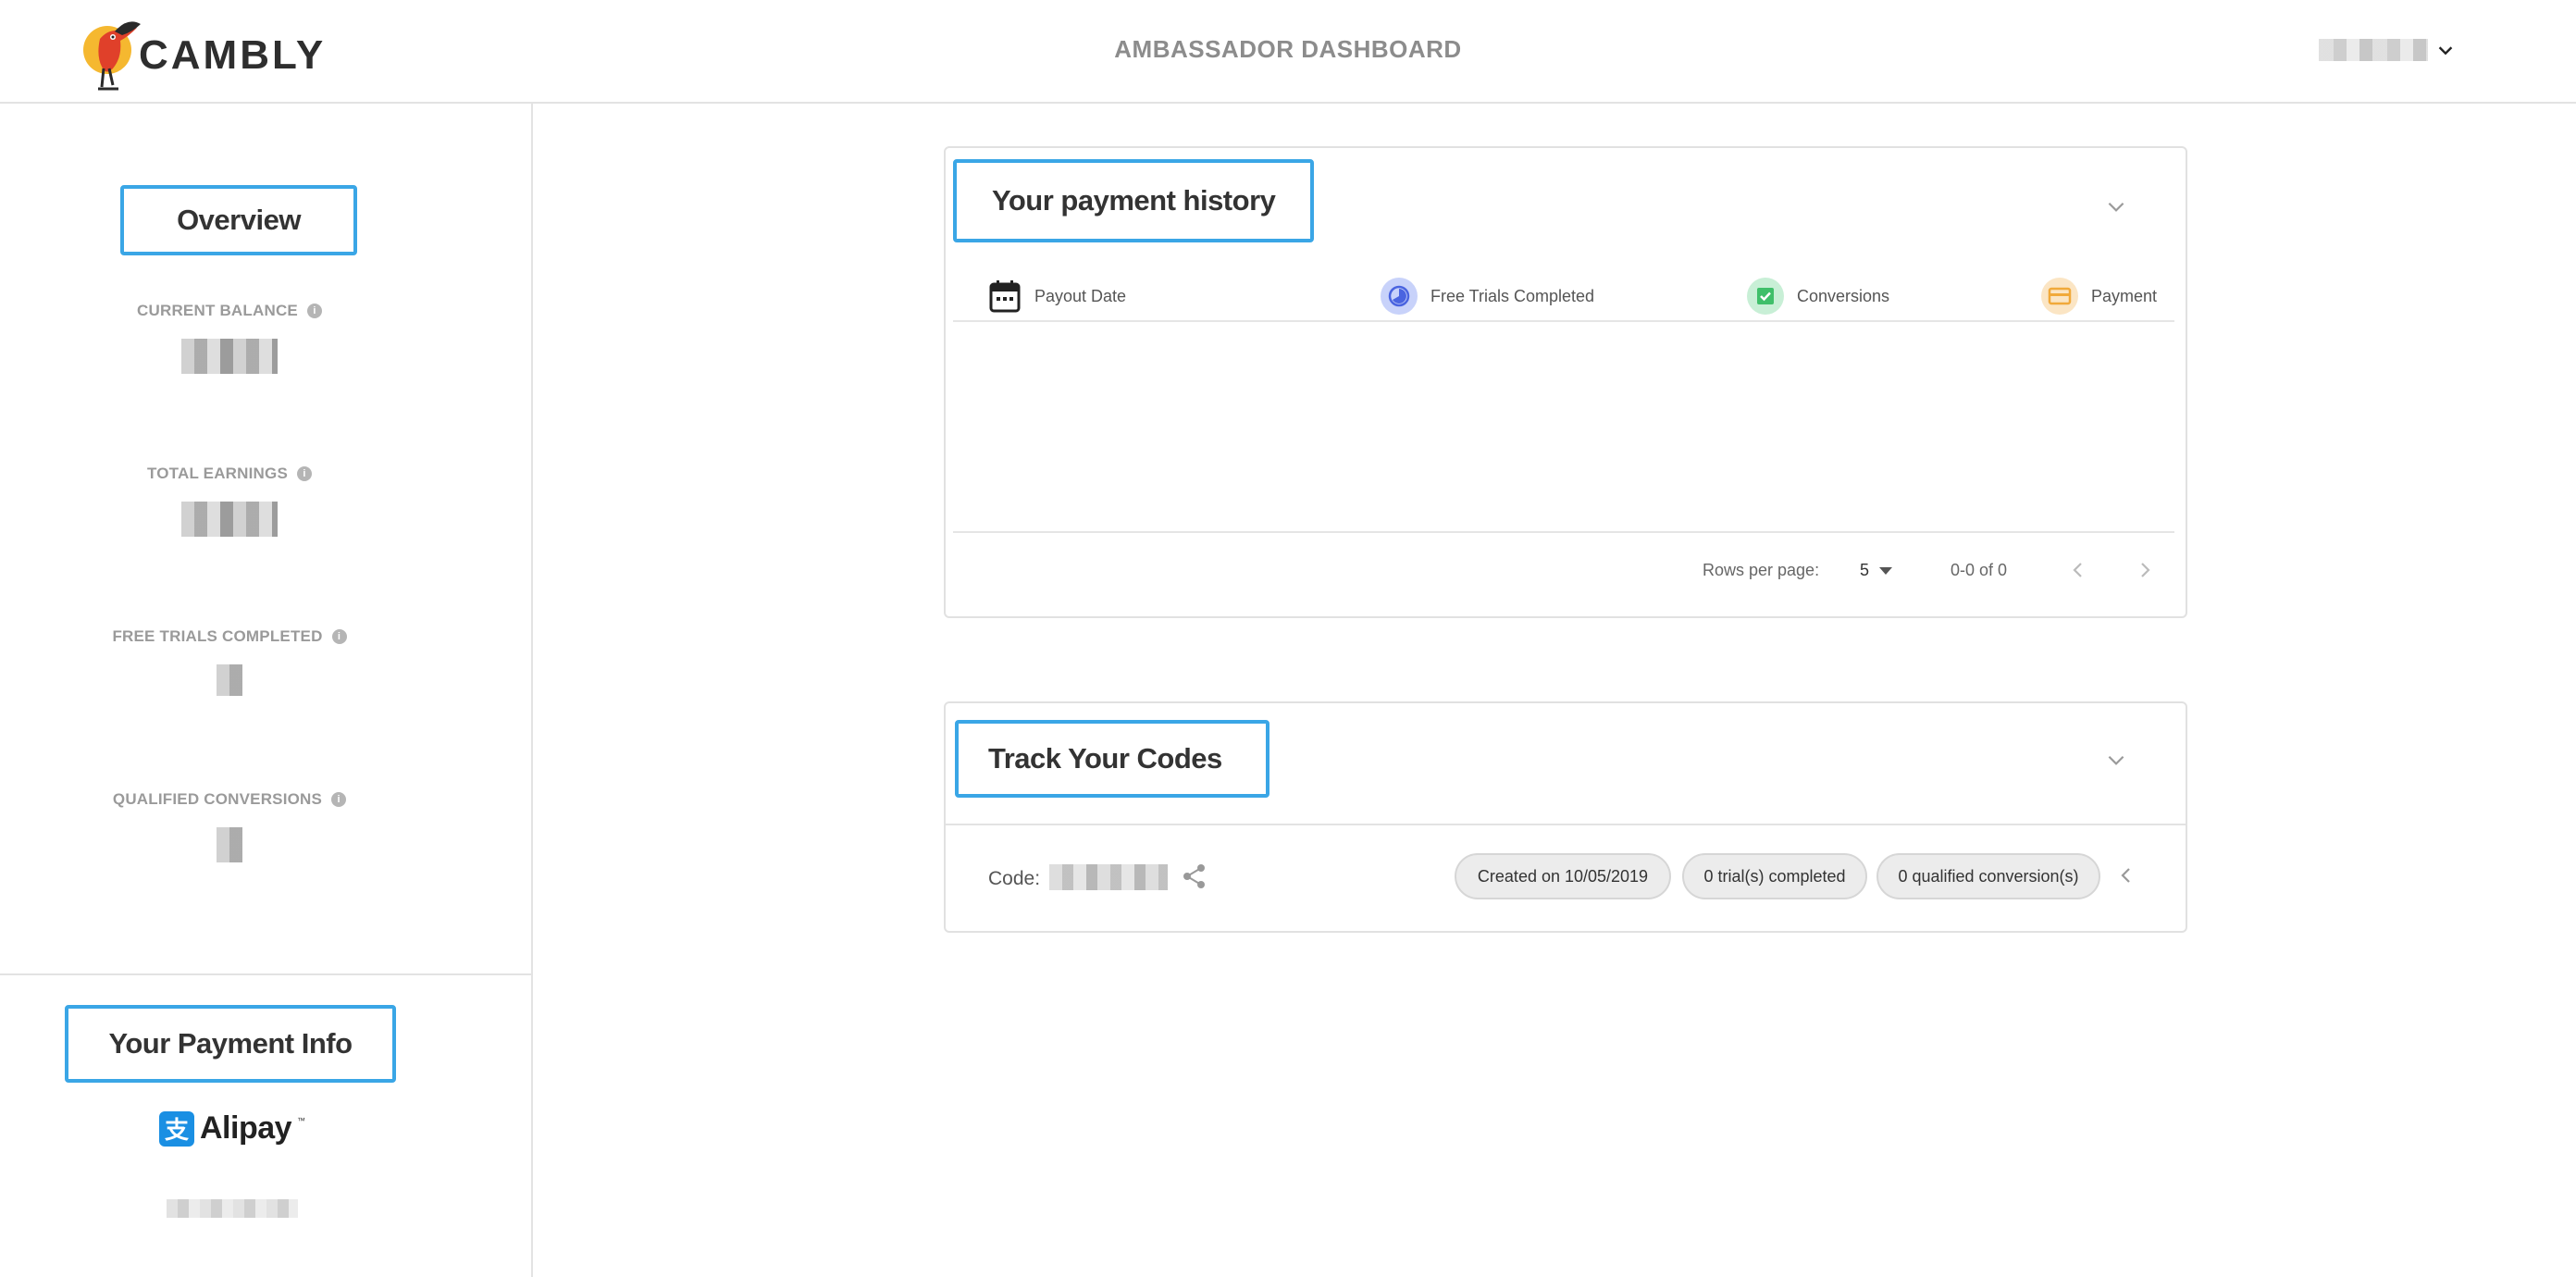 The image size is (2576, 1277). Describe the element at coordinates (218, 473) in the screenshot. I see `stat-label: TOTAL EARNINGS` at that location.